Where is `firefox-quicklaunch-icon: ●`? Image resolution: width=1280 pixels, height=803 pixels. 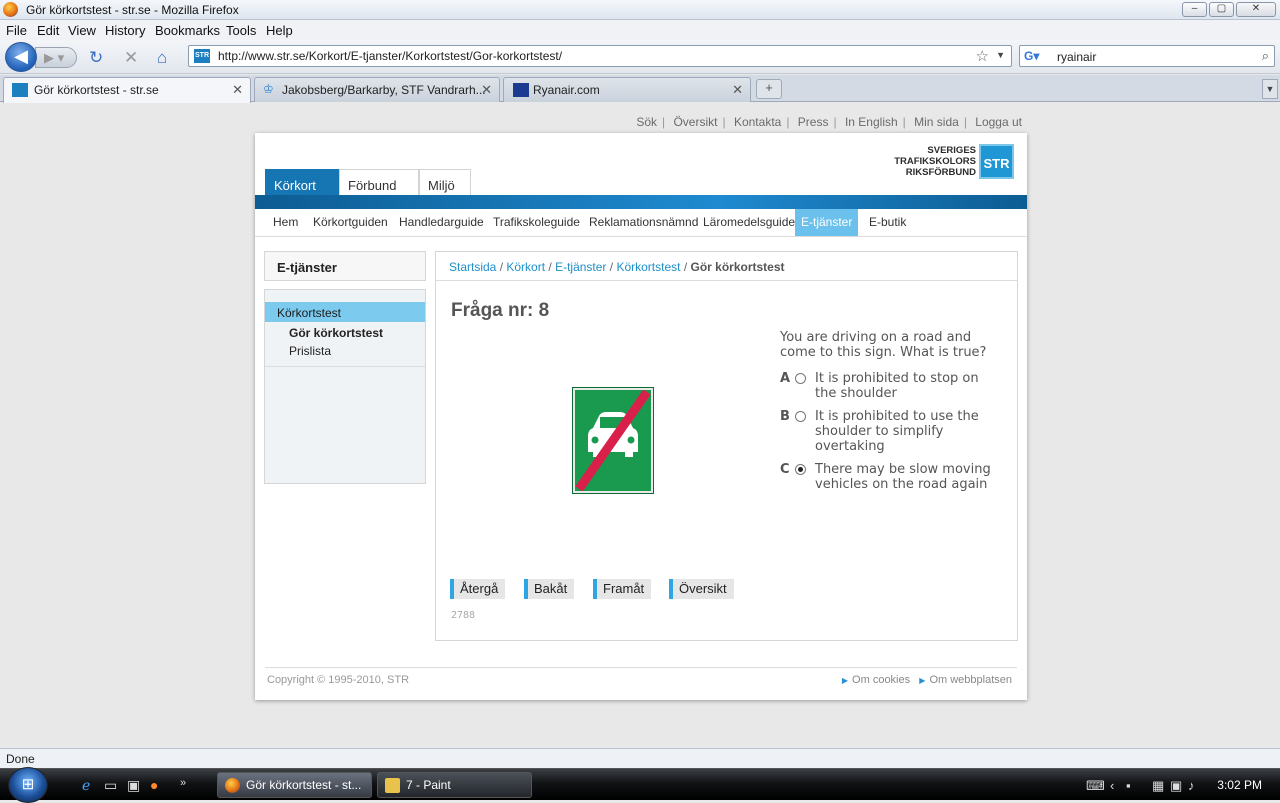
firefox-quicklaunch-icon: ● is located at coordinates (154, 785).